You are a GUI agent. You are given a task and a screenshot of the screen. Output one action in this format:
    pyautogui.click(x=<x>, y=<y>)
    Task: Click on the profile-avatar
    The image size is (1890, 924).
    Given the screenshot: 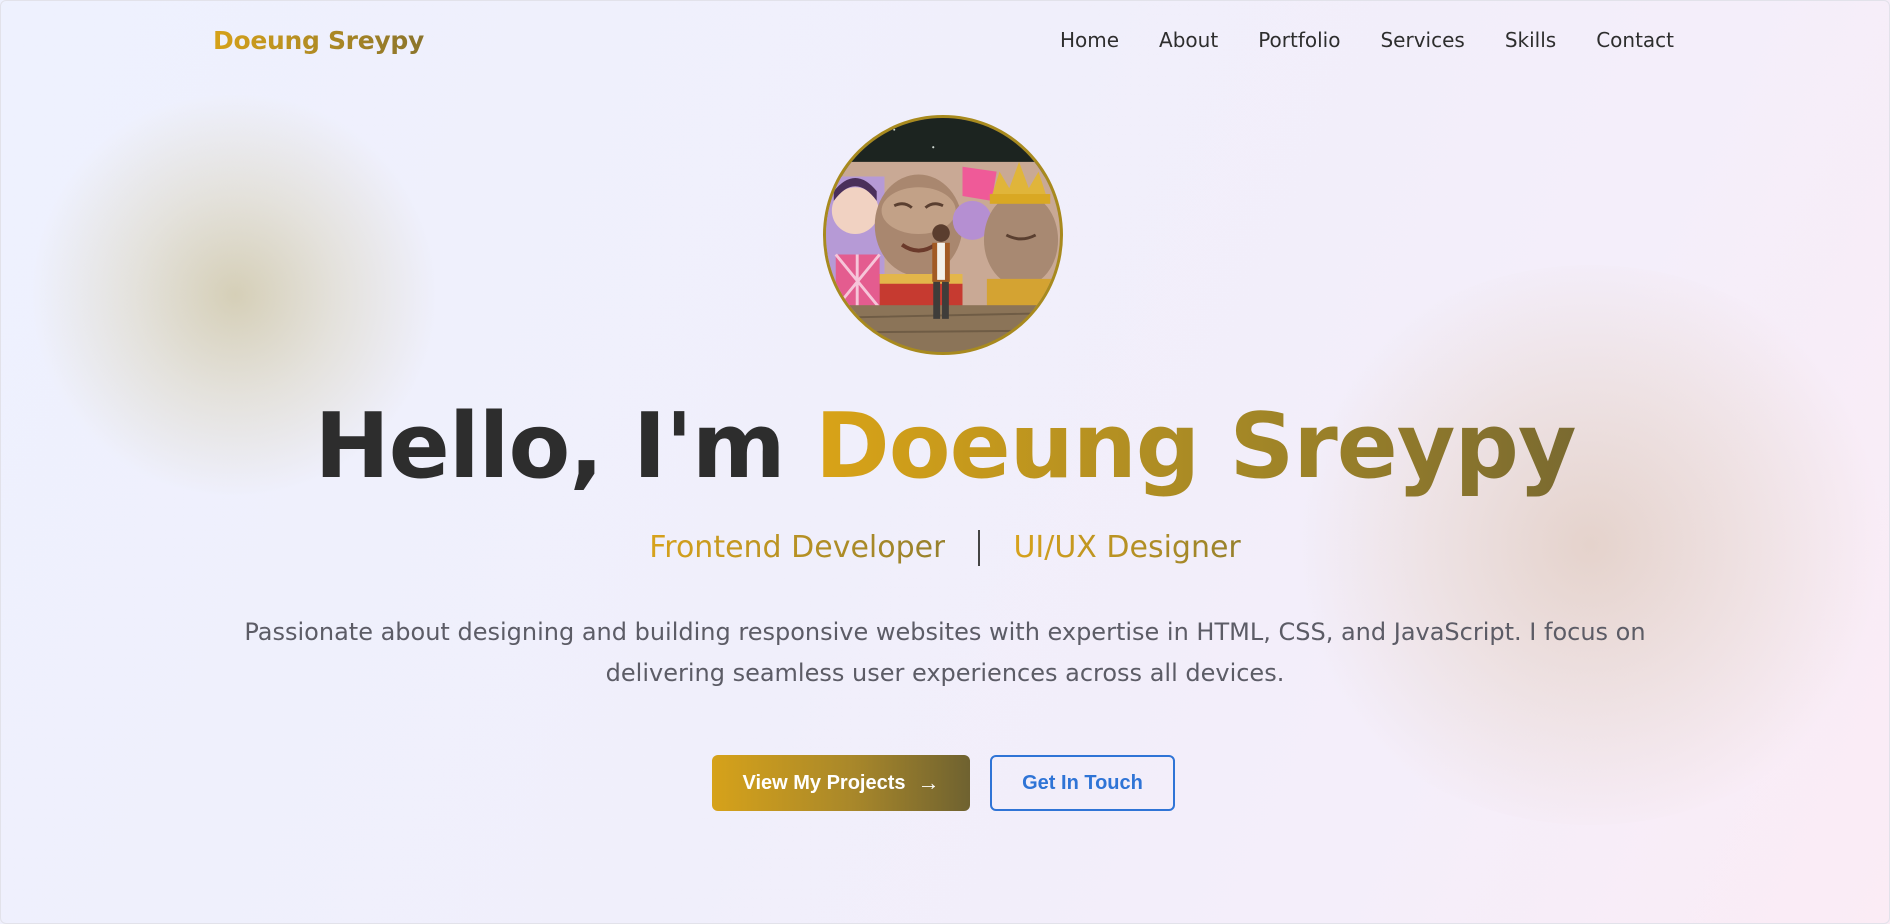 What is the action you would take?
    pyautogui.click(x=943, y=235)
    